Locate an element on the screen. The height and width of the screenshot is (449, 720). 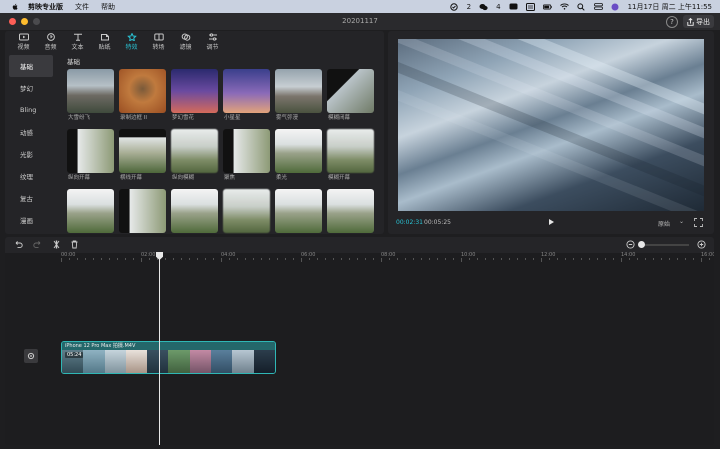
effect-item: 聚焦 is located at coordinates (246, 156).